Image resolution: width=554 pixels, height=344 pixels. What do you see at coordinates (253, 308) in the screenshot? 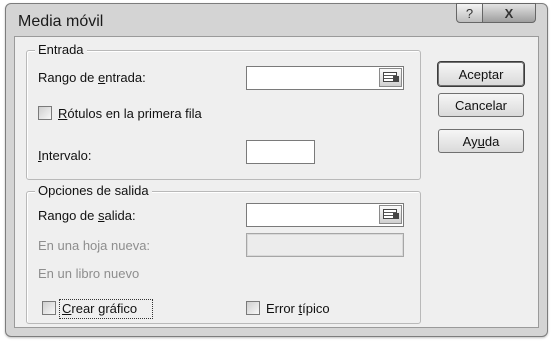
I see `error-tipico-checkbox` at bounding box center [253, 308].